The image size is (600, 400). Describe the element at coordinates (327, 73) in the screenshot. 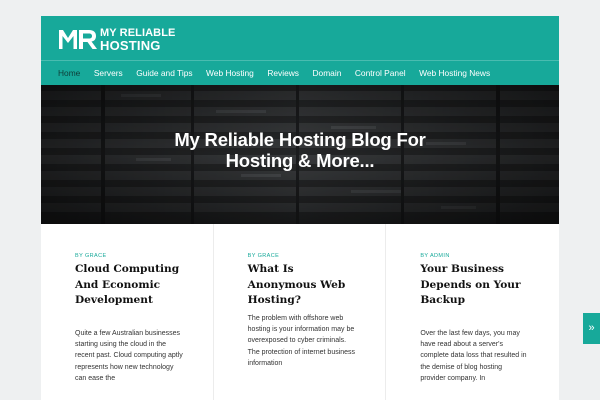

I see `nav-item-domain: Domain` at that location.